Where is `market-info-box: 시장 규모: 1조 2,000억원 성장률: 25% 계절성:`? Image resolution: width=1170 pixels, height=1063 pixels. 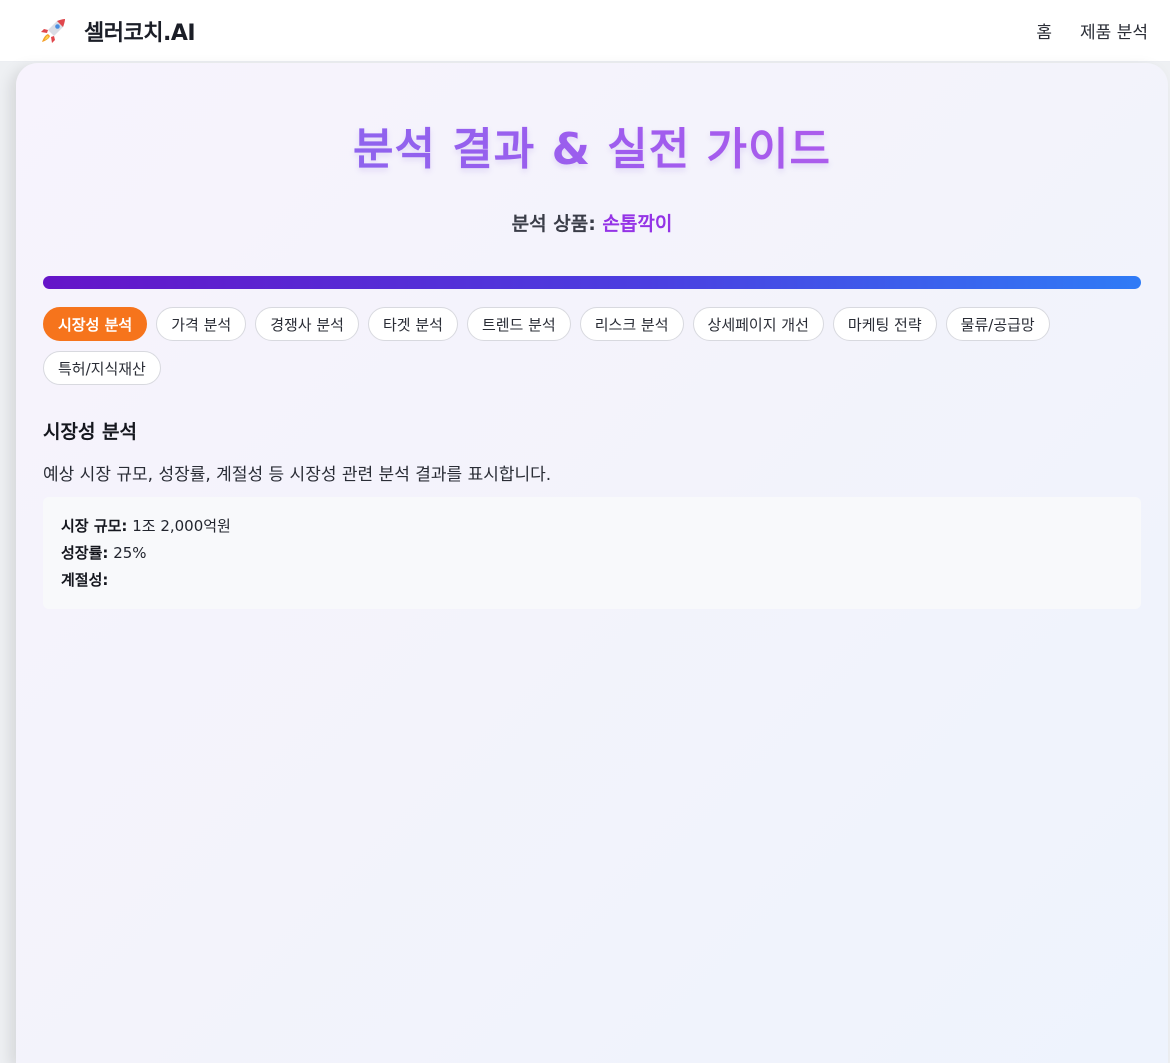
market-info-box: 시장 규모: 1조 2,000억원 성장률: 25% 계절성: is located at coordinates (592, 553).